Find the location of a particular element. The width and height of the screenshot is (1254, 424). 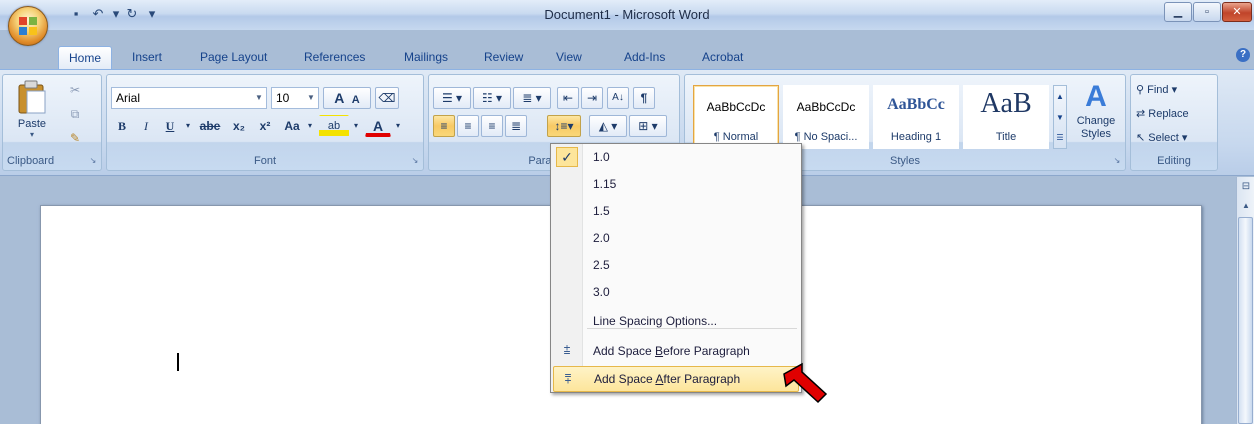

menu-item-add-space-before: ⩲ Add Space Before Paragraph is located at coordinates (676, 351).